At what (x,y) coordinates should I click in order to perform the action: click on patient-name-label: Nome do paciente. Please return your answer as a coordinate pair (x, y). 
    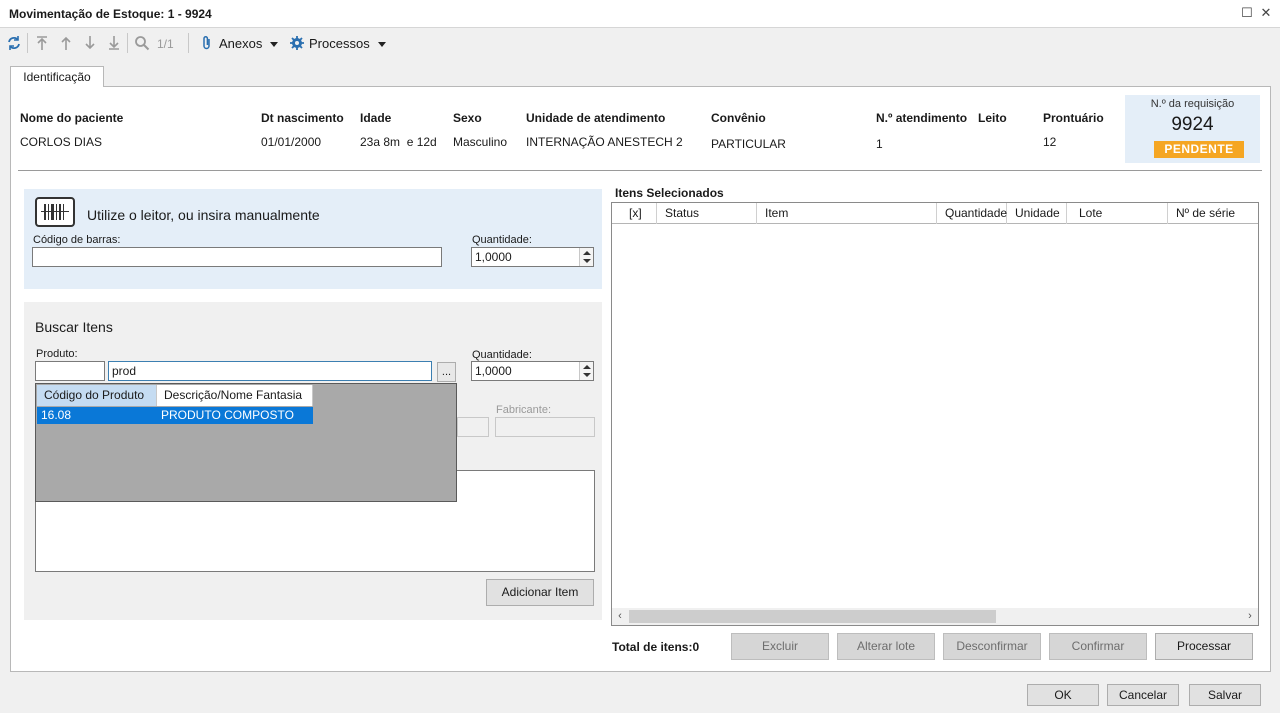
    Looking at the image, I should click on (72, 118).